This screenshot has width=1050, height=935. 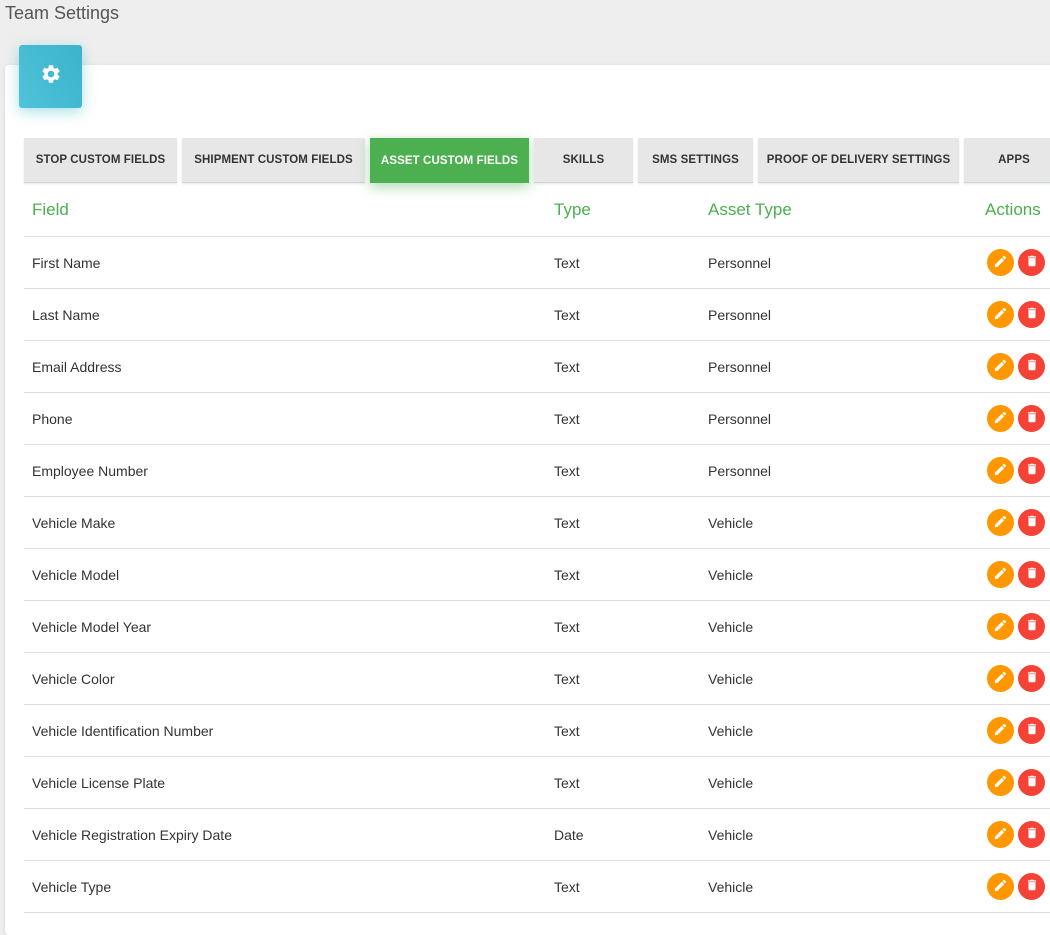 I want to click on gear-icon, so click(x=51, y=76).